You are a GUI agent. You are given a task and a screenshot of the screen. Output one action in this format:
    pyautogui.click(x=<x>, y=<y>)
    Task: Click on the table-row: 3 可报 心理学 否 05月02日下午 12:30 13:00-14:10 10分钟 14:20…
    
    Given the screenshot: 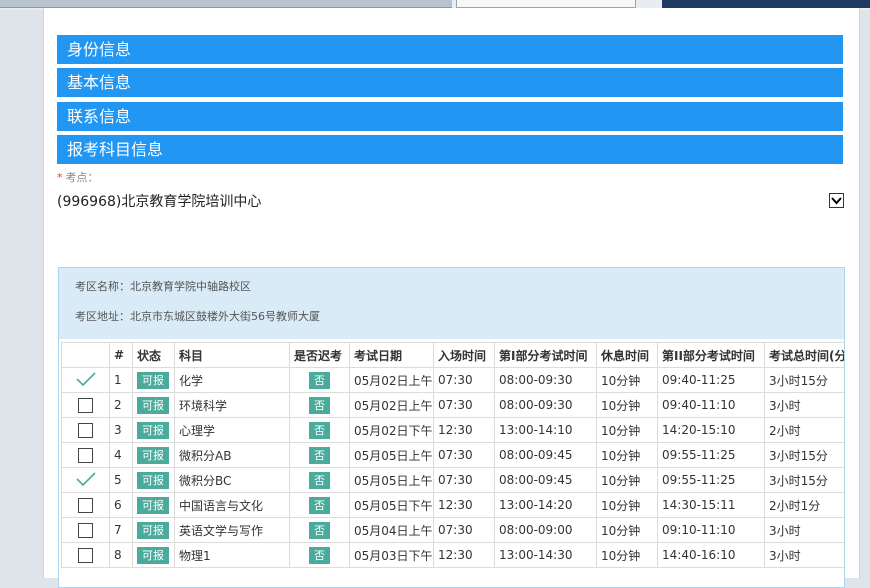 What is the action you would take?
    pyautogui.click(x=452, y=430)
    